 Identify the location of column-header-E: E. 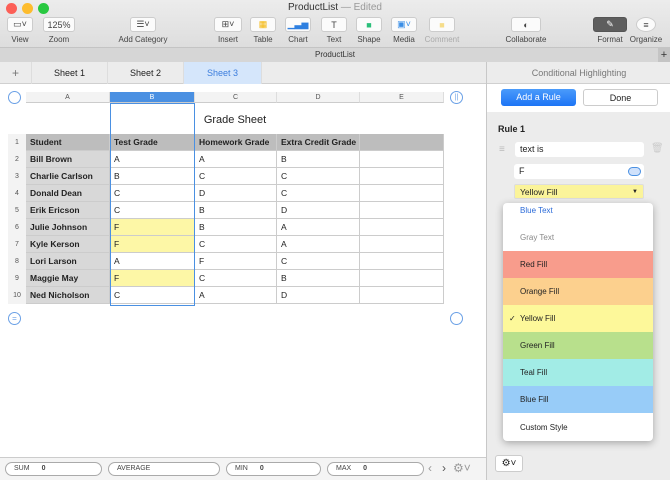
(402, 97).